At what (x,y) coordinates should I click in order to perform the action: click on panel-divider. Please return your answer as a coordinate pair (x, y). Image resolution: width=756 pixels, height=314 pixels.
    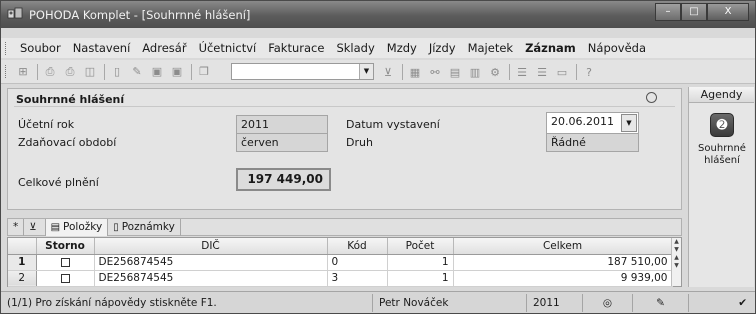
    Looking at the image, I should click on (344, 106).